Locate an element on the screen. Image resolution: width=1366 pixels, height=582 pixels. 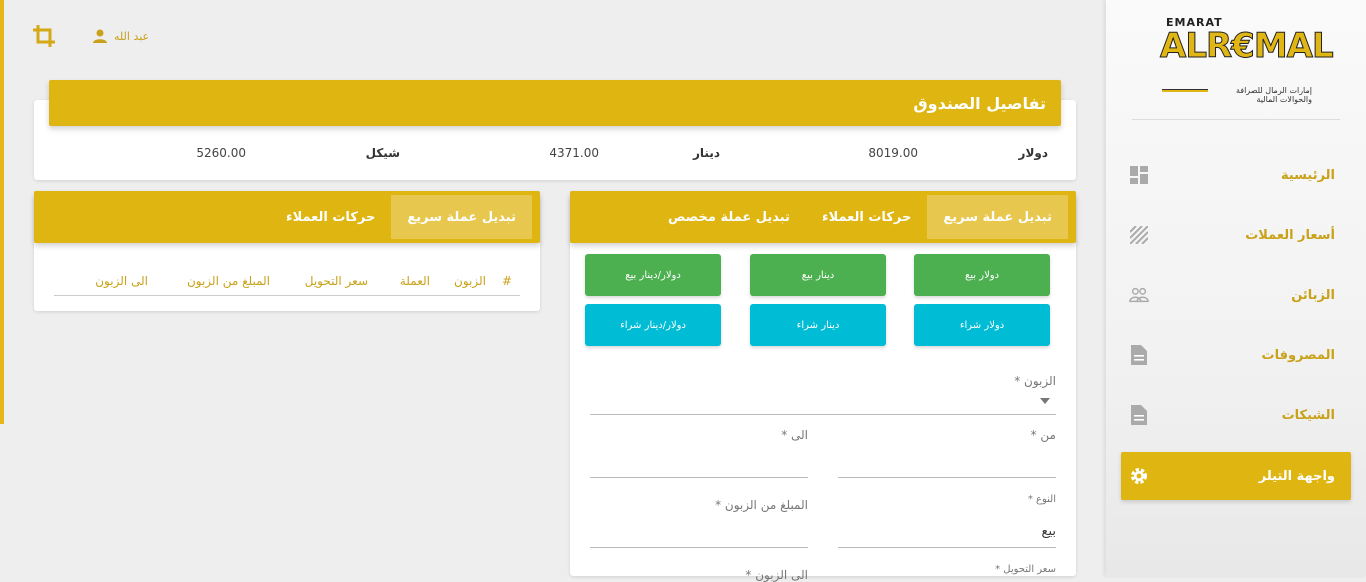
sidebar-item-customers: الزبائن is located at coordinates (1236, 295).